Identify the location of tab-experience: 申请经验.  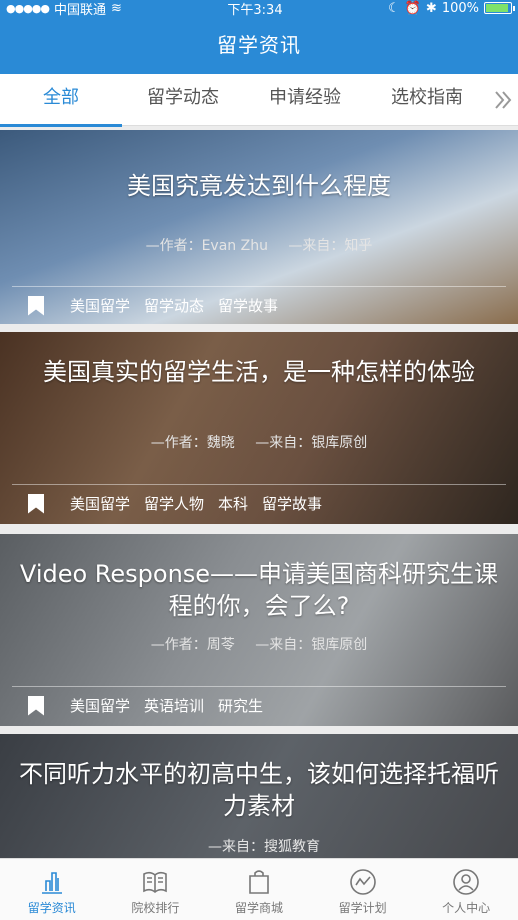
(305, 99).